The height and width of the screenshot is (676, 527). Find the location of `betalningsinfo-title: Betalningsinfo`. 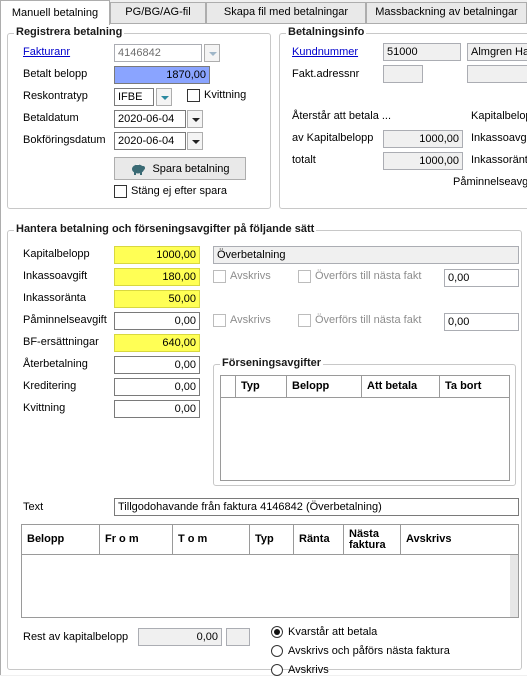

betalningsinfo-title: Betalningsinfo is located at coordinates (326, 32).